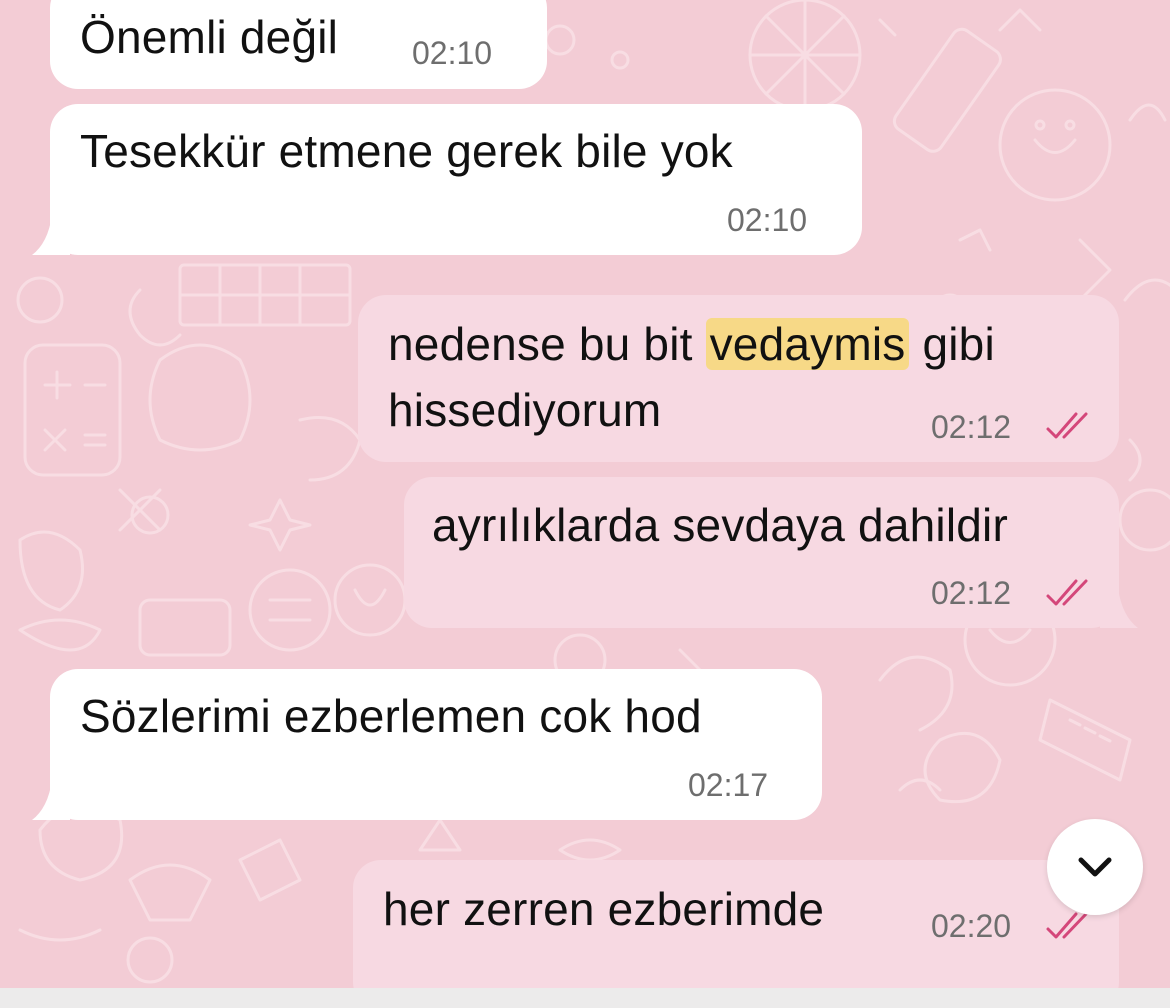 Image resolution: width=1170 pixels, height=1008 pixels. What do you see at coordinates (209, 37) in the screenshot?
I see `message-text: Önemli değil` at bounding box center [209, 37].